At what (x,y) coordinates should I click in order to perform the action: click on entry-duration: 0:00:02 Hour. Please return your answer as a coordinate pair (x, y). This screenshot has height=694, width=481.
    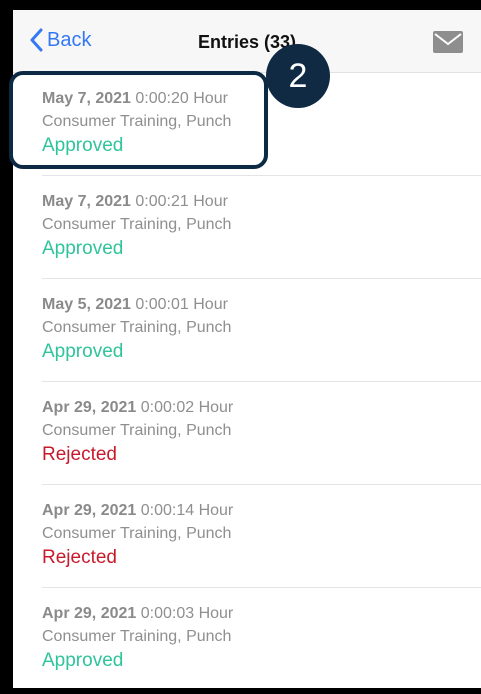
    Looking at the image, I should click on (187, 407).